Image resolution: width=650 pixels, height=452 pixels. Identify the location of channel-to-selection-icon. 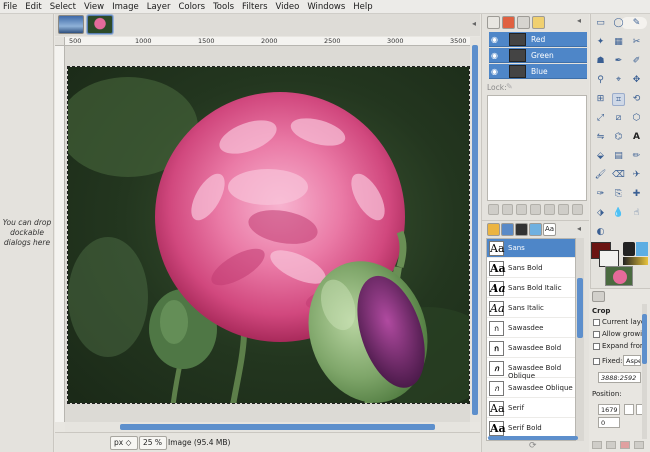
(563, 209).